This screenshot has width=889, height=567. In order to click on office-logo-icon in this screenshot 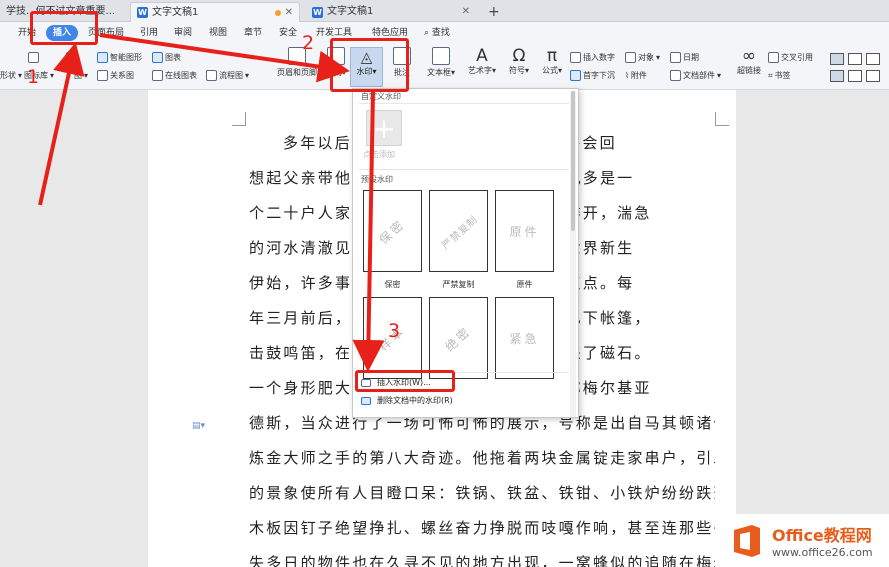, I will do `click(747, 541)`.